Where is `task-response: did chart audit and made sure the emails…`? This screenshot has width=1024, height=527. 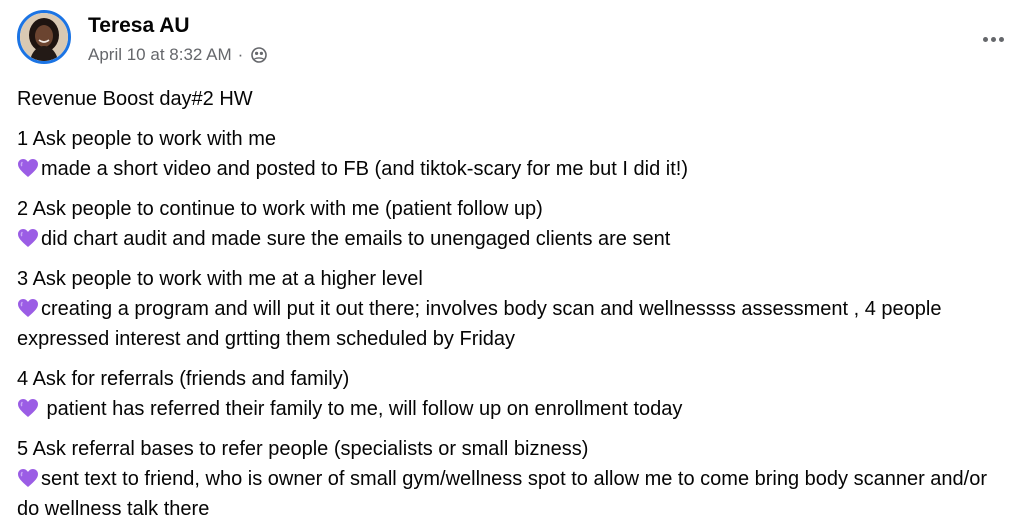 task-response: did chart audit and made sure the emails… is located at coordinates (356, 239).